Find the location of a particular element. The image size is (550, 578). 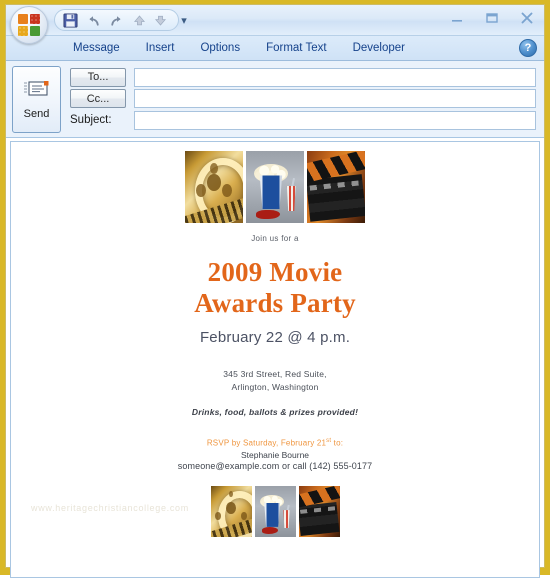

address-line-1: 345 3rd Street, Red Suite, is located at coordinates (275, 373).